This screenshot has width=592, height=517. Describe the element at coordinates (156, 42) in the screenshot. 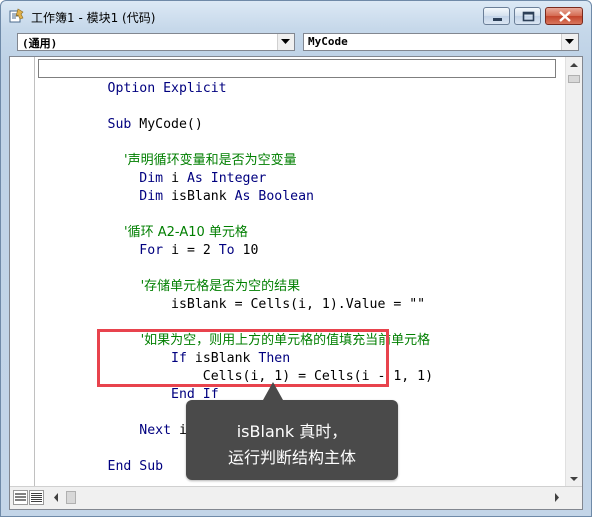

I see `object-dropdown: (通用)` at that location.